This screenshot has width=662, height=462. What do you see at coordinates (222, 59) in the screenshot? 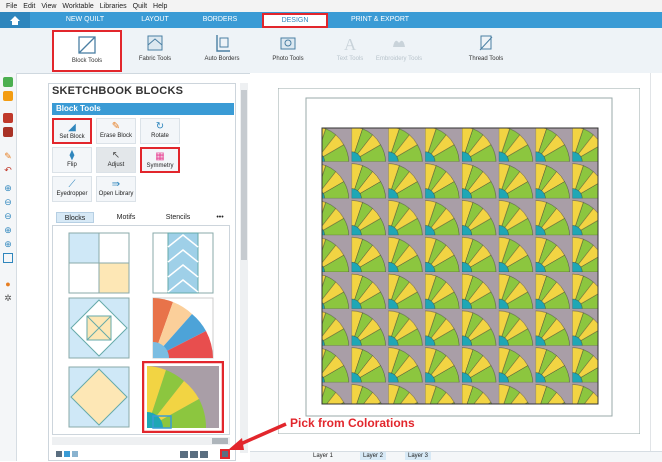
I see `auto-borders-label: Auto Borders` at bounding box center [222, 59].